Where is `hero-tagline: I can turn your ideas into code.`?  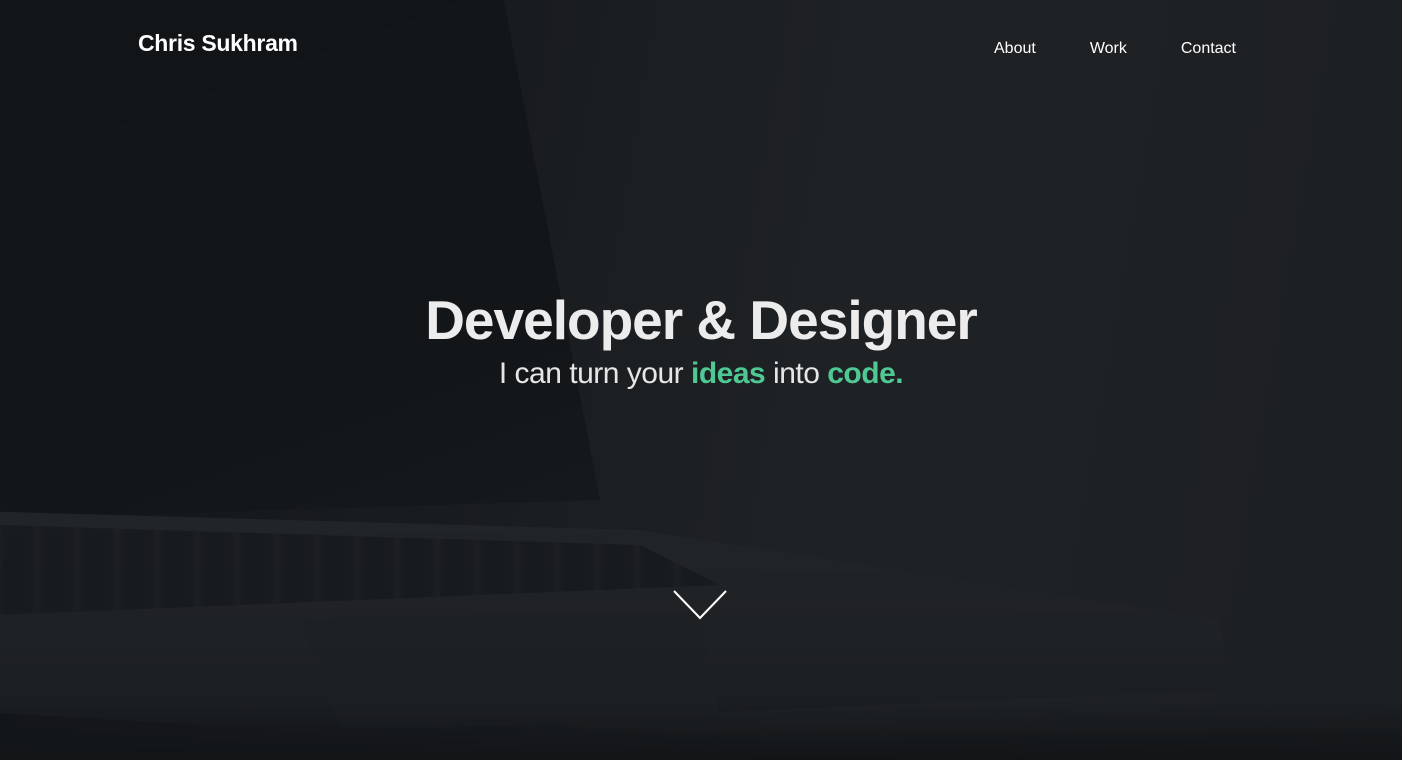
hero-tagline: I can turn your ideas into code. is located at coordinates (701, 374).